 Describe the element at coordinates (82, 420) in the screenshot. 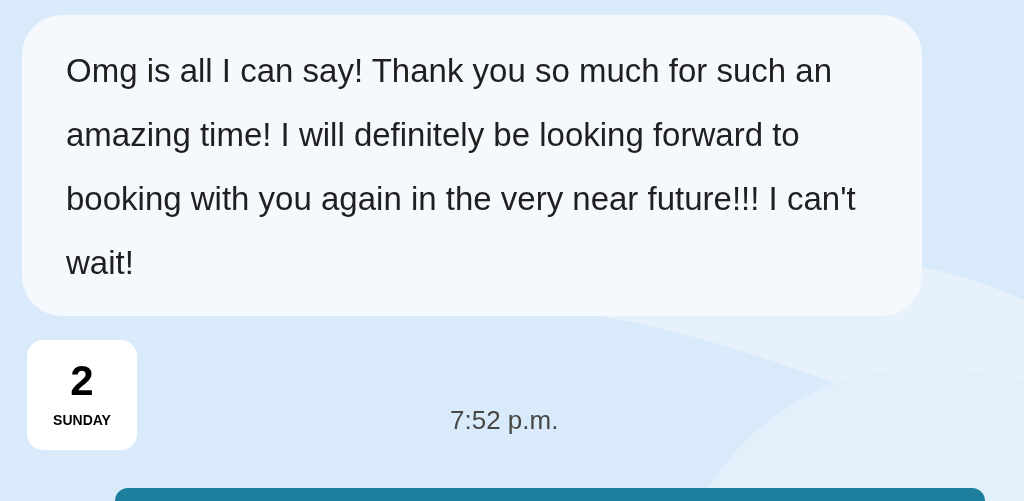

I see `weekday-label: SUNDAY` at that location.